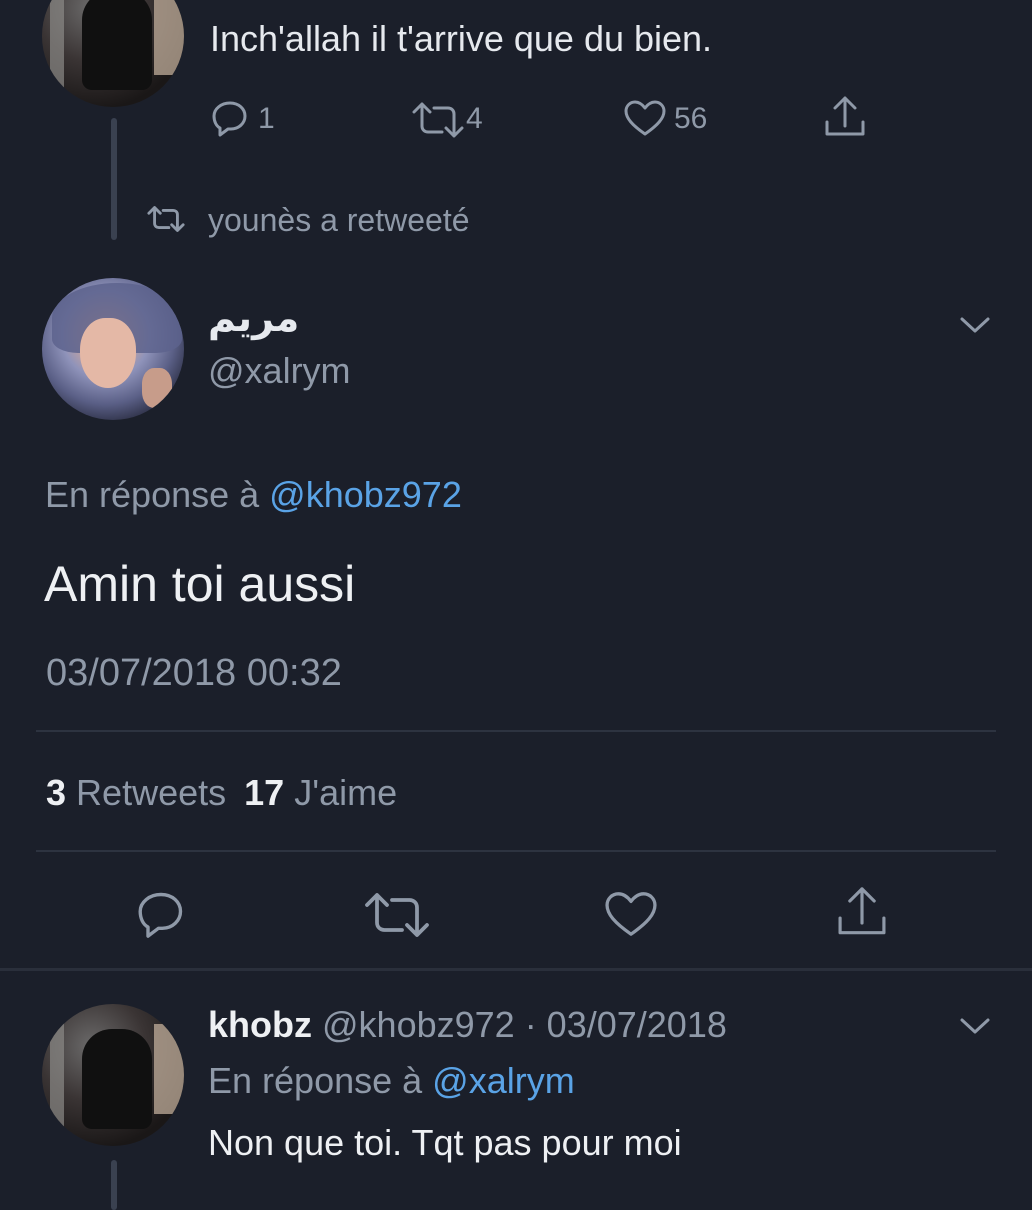 The image size is (1032, 1210). Describe the element at coordinates (264, 792) in the screenshot. I see `likes-count: 17` at that location.